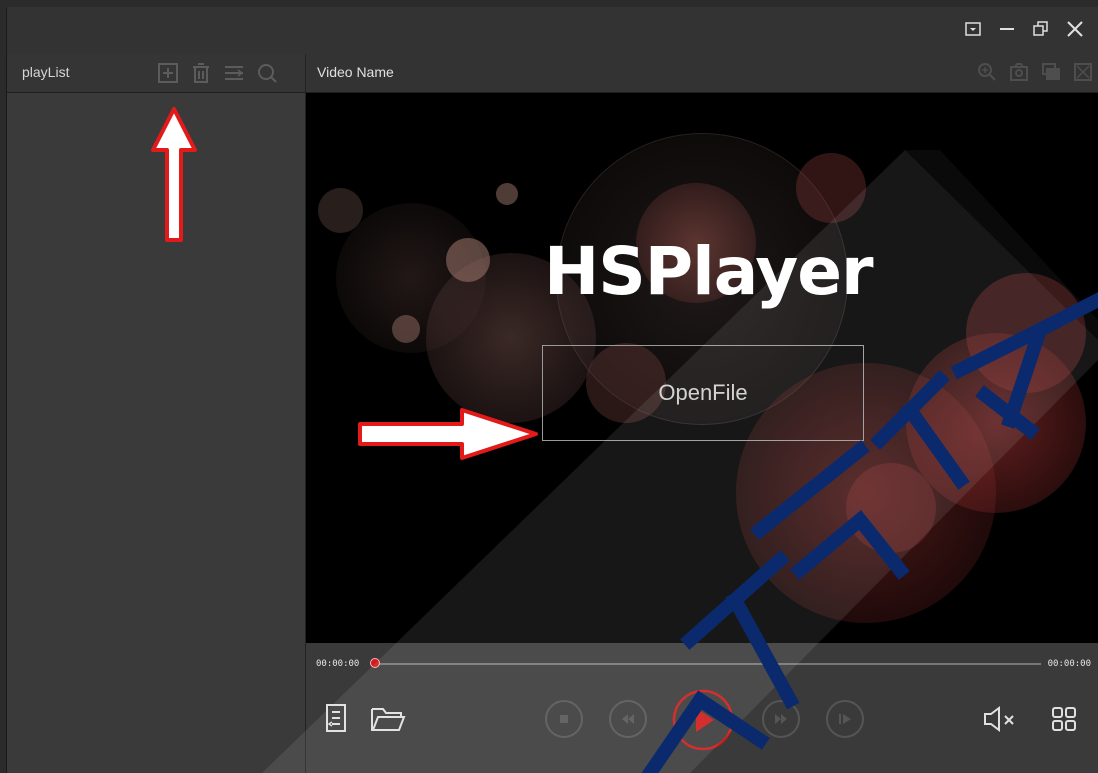  What do you see at coordinates (337, 718) in the screenshot?
I see `playlist-toggle-icon` at bounding box center [337, 718].